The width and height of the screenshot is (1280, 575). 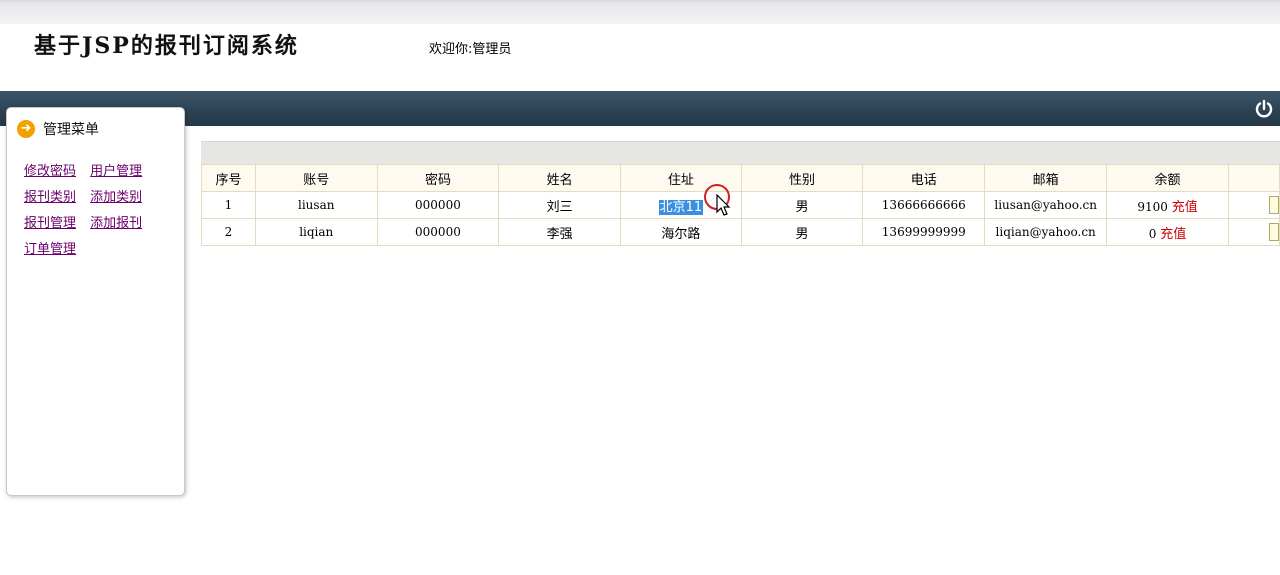 I want to click on sidebar-title: 管理菜单, so click(x=71, y=130).